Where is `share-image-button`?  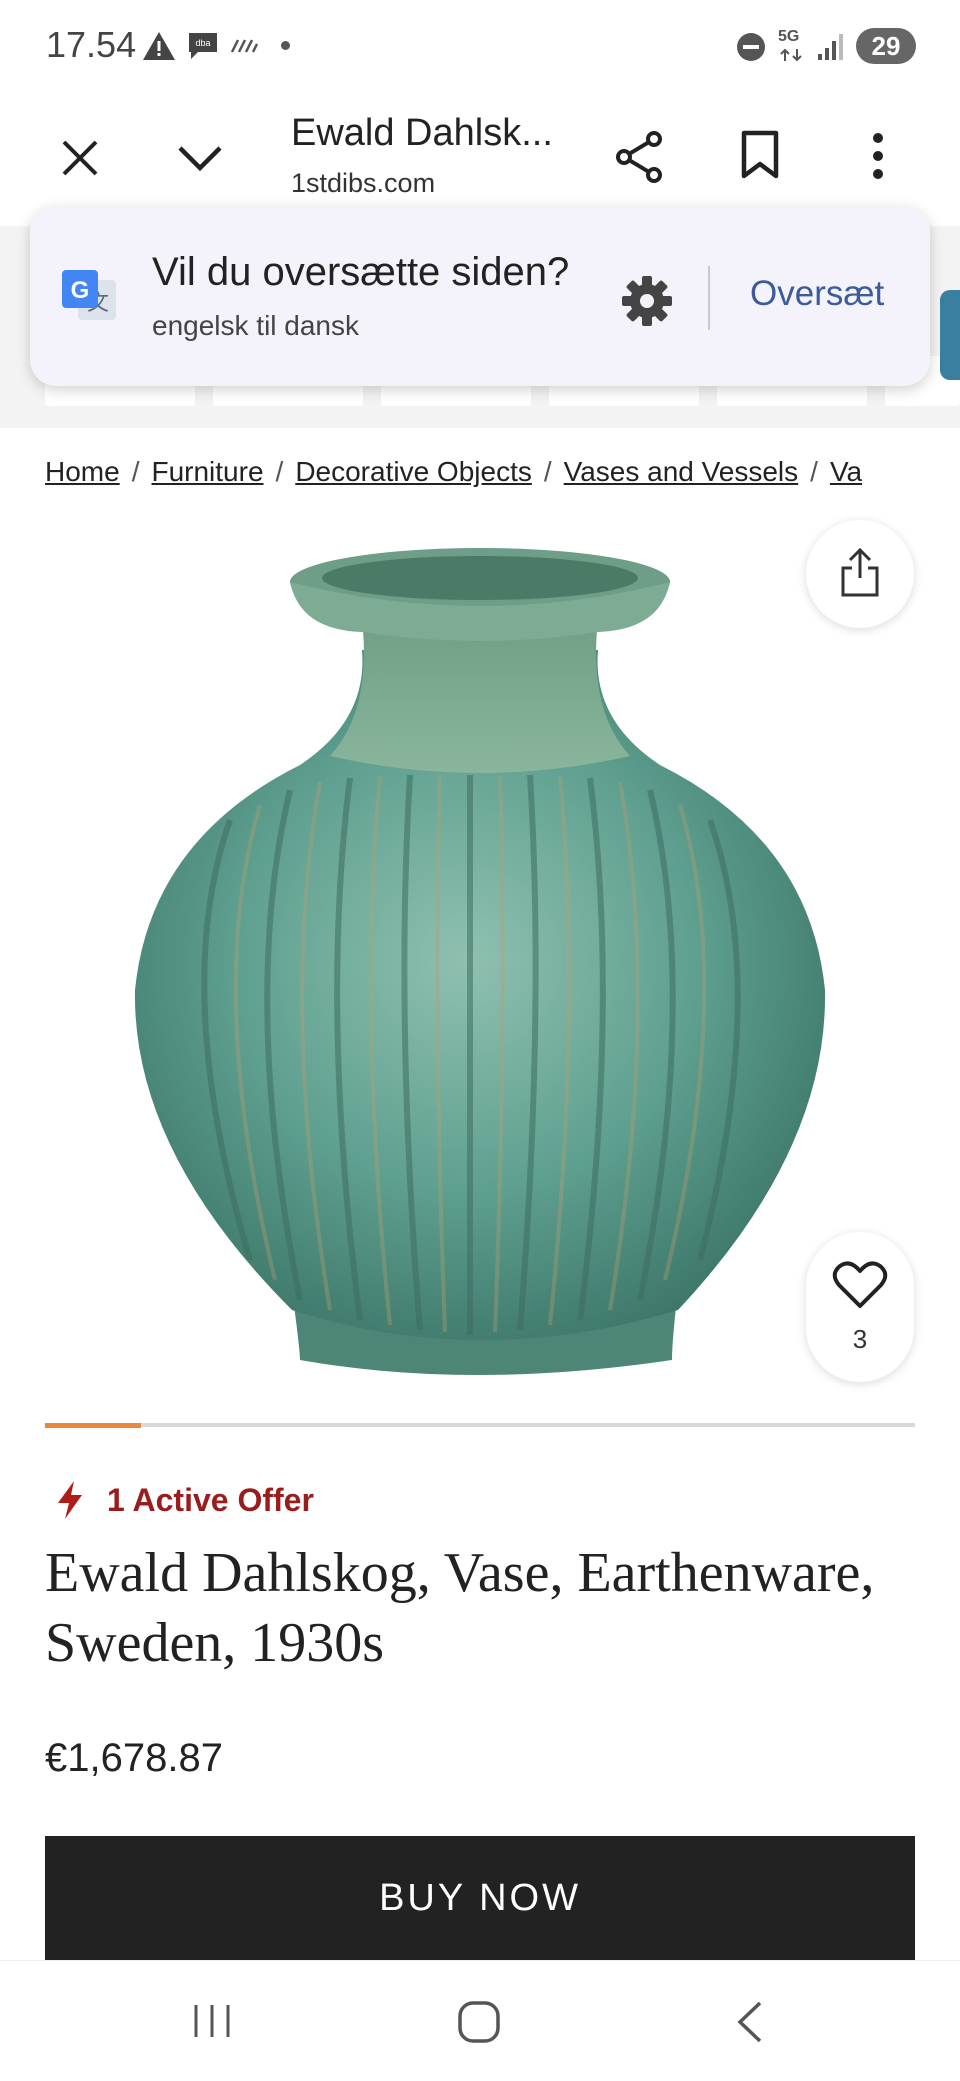
share-image-button is located at coordinates (860, 574).